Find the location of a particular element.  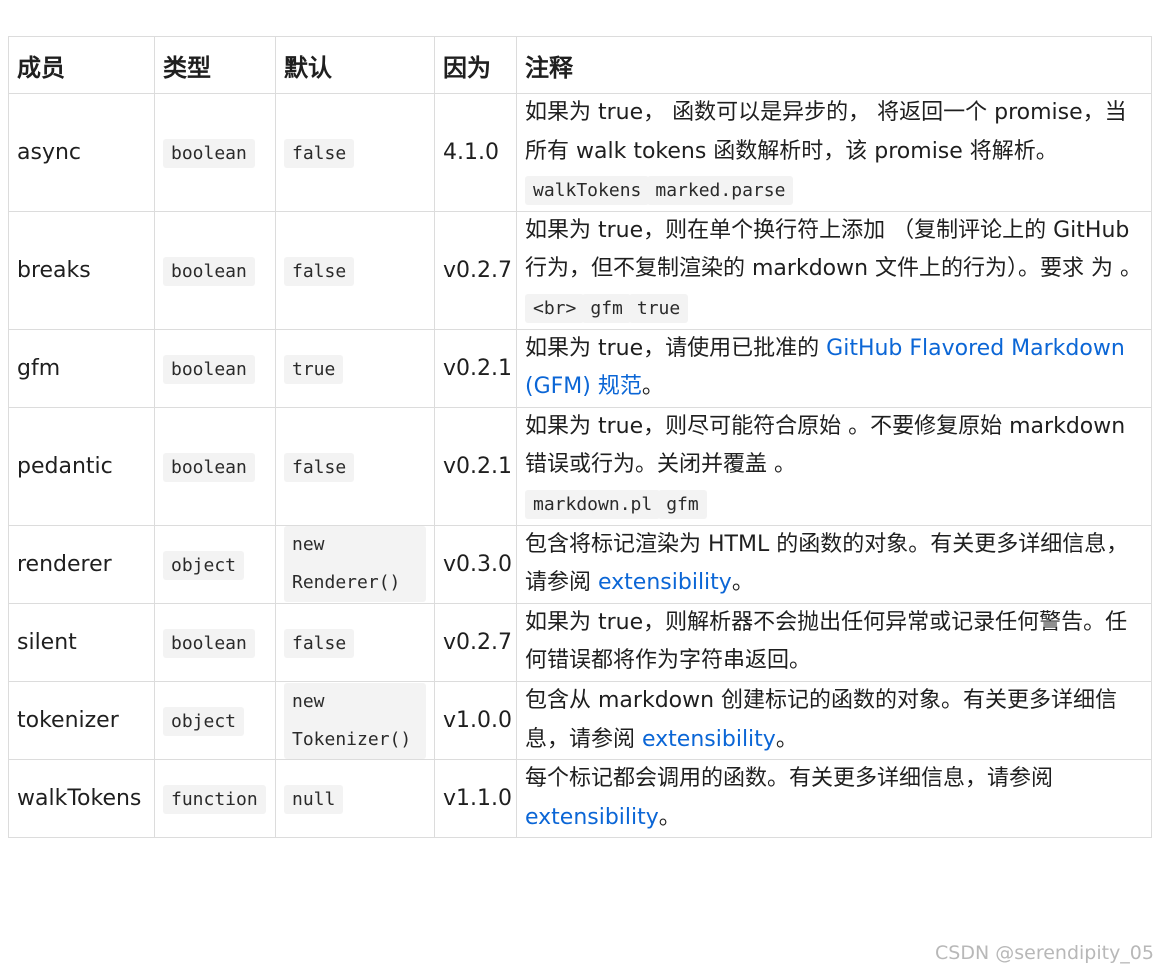

member-cell: async is located at coordinates (81, 152).